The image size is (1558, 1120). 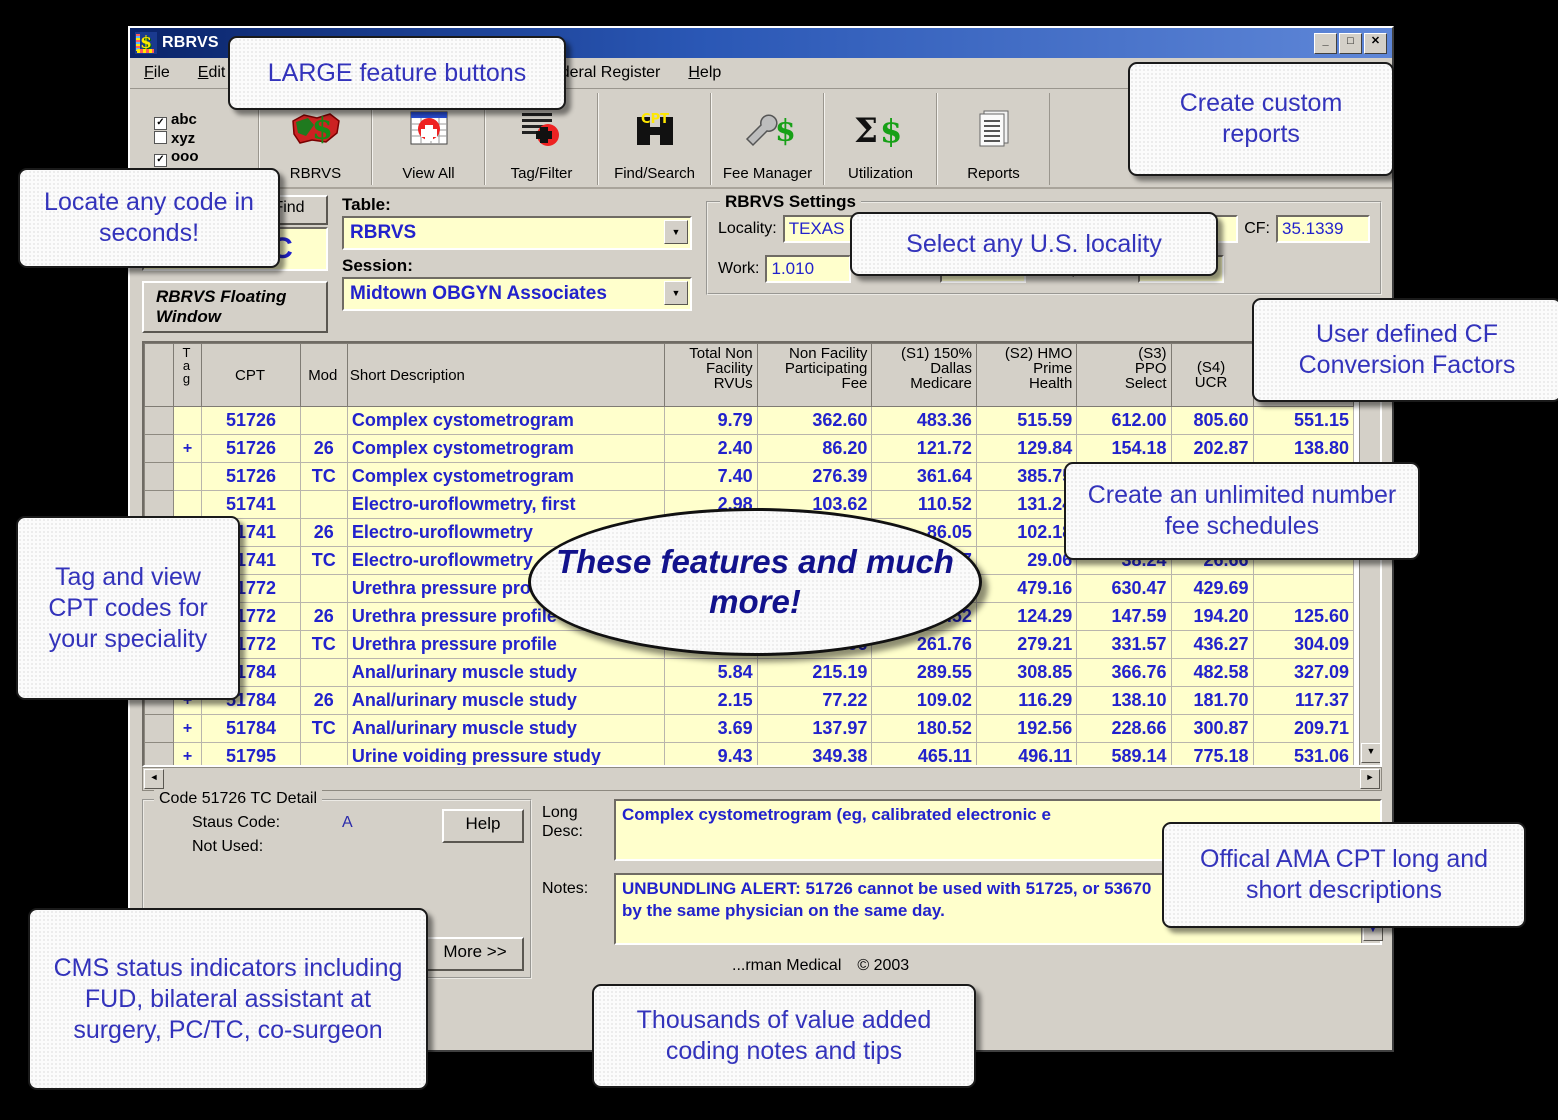 I want to click on session-select-value: Midtown OBGYN Associates, so click(x=478, y=293).